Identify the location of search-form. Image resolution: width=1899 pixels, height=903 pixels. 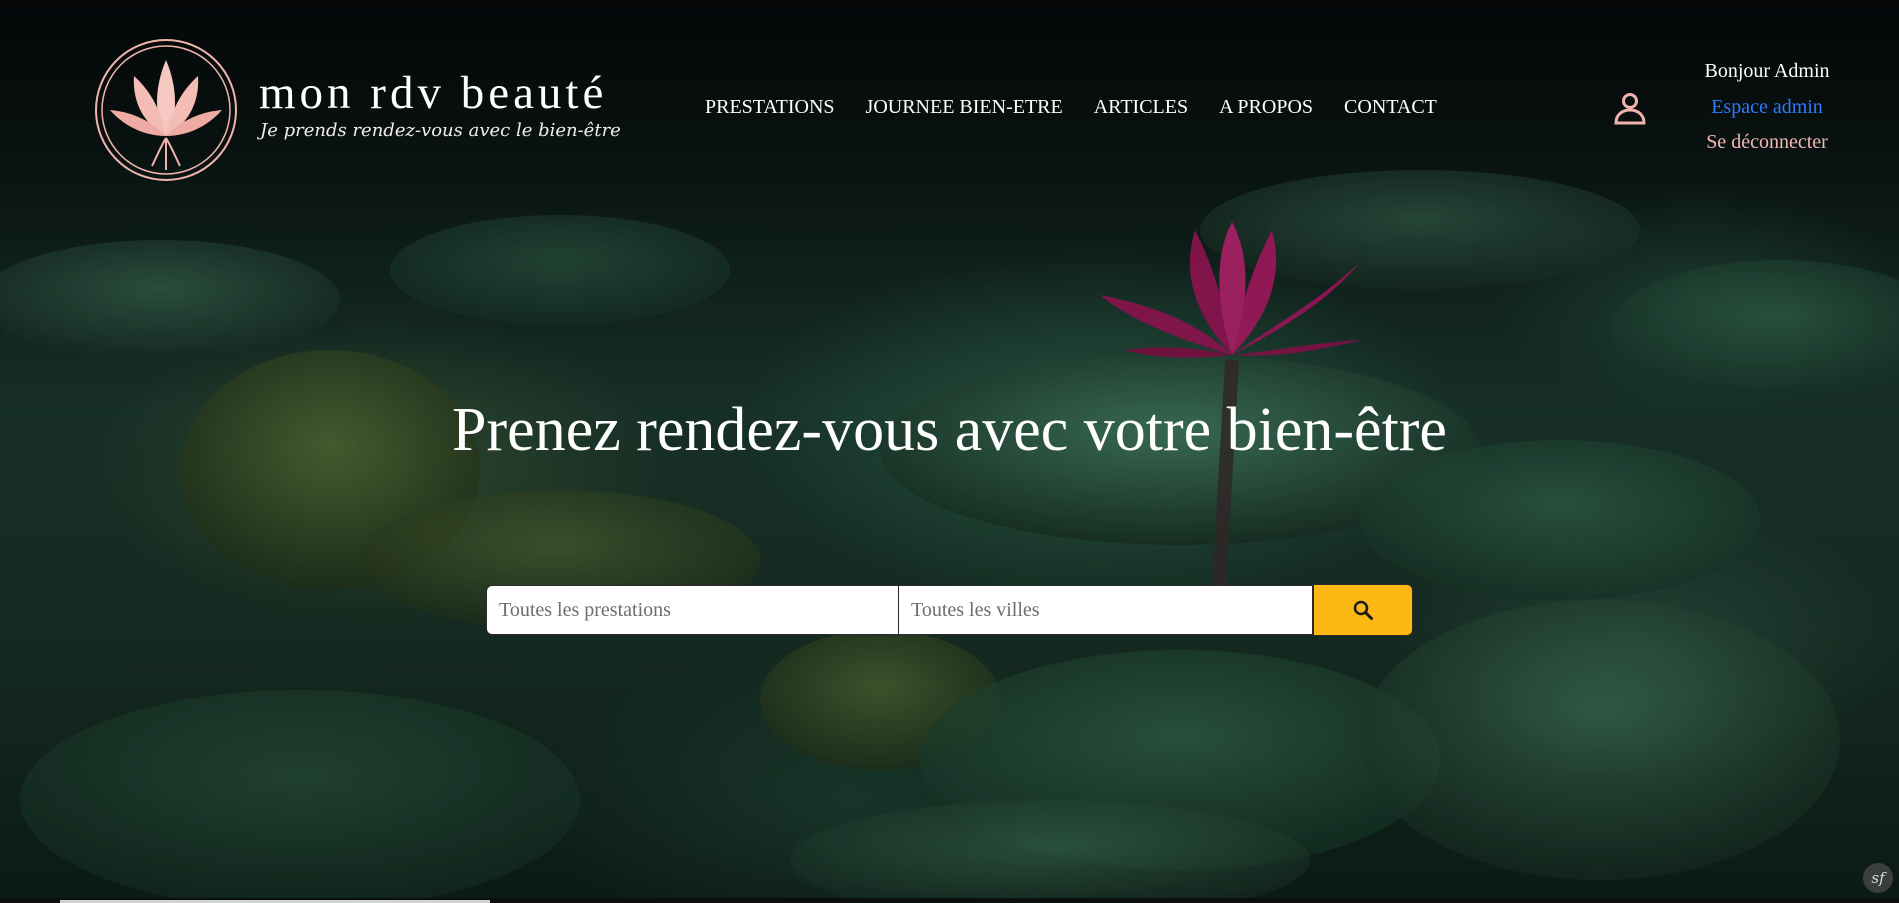
(949, 610).